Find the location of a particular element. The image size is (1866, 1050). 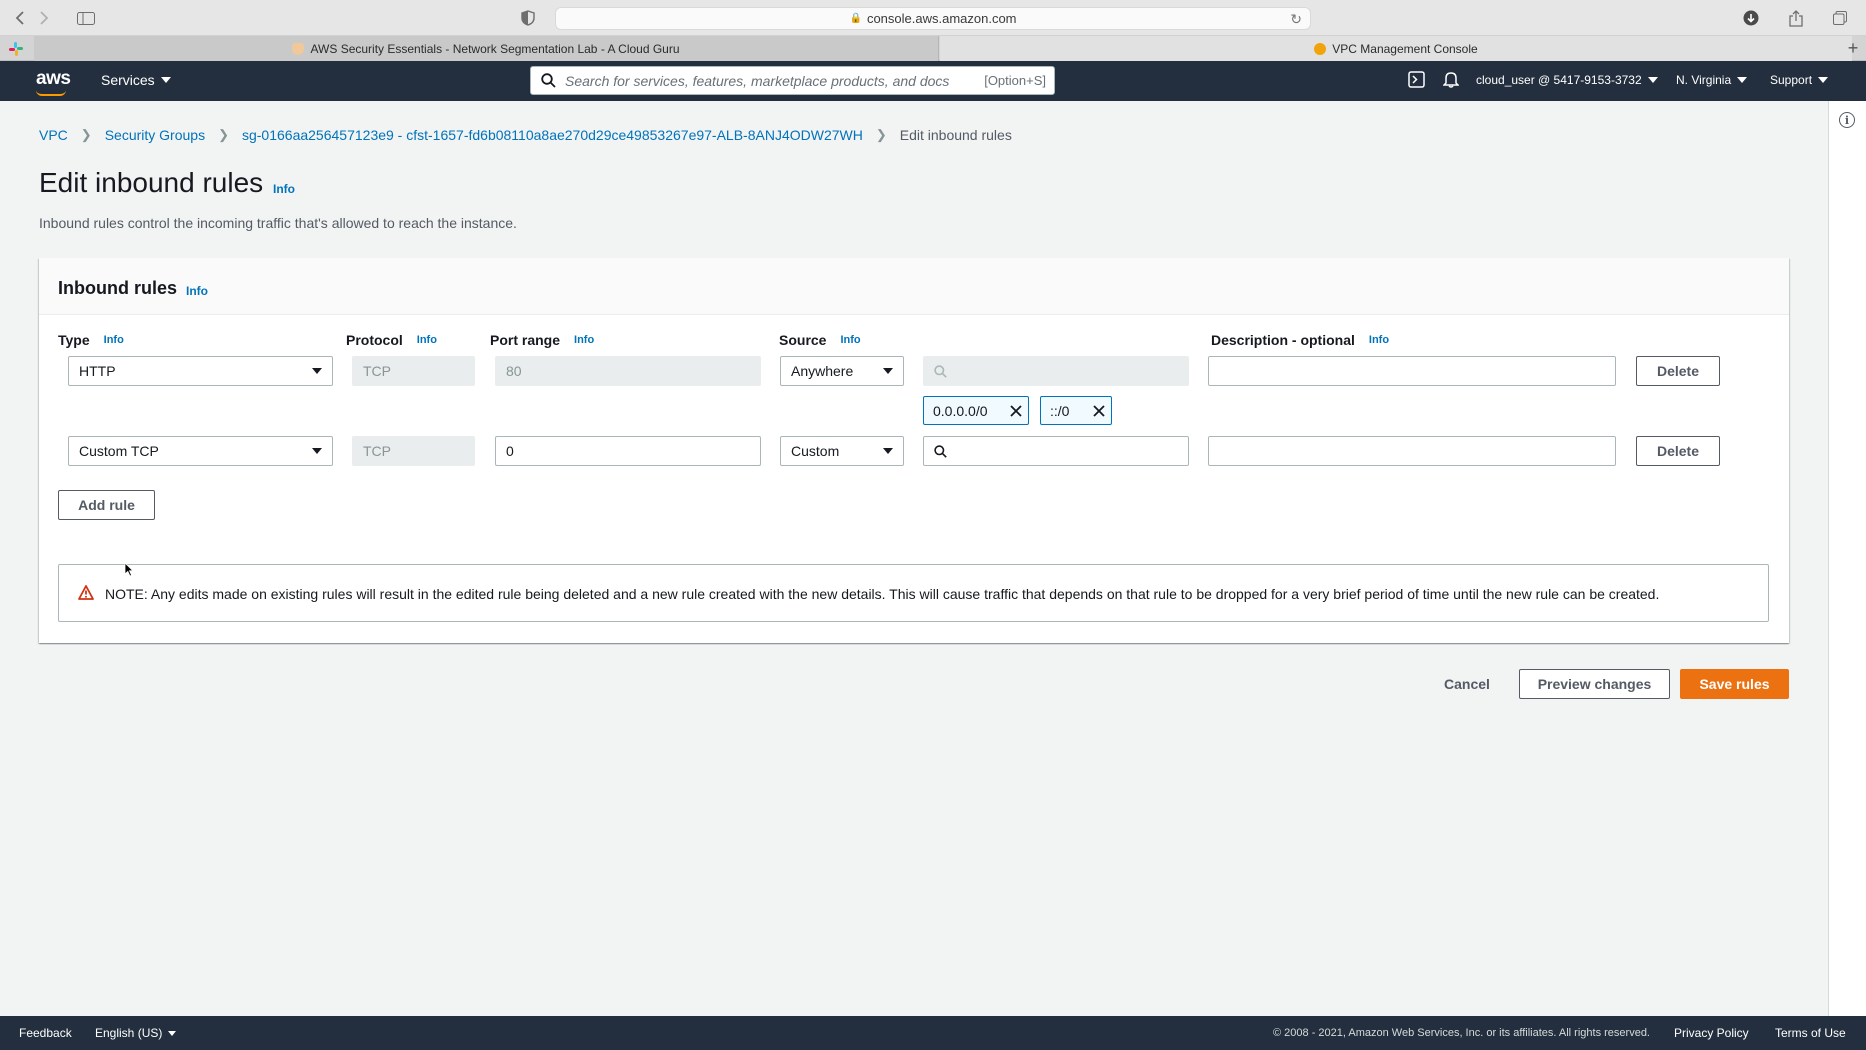

type-info-link: Info is located at coordinates (114, 340).